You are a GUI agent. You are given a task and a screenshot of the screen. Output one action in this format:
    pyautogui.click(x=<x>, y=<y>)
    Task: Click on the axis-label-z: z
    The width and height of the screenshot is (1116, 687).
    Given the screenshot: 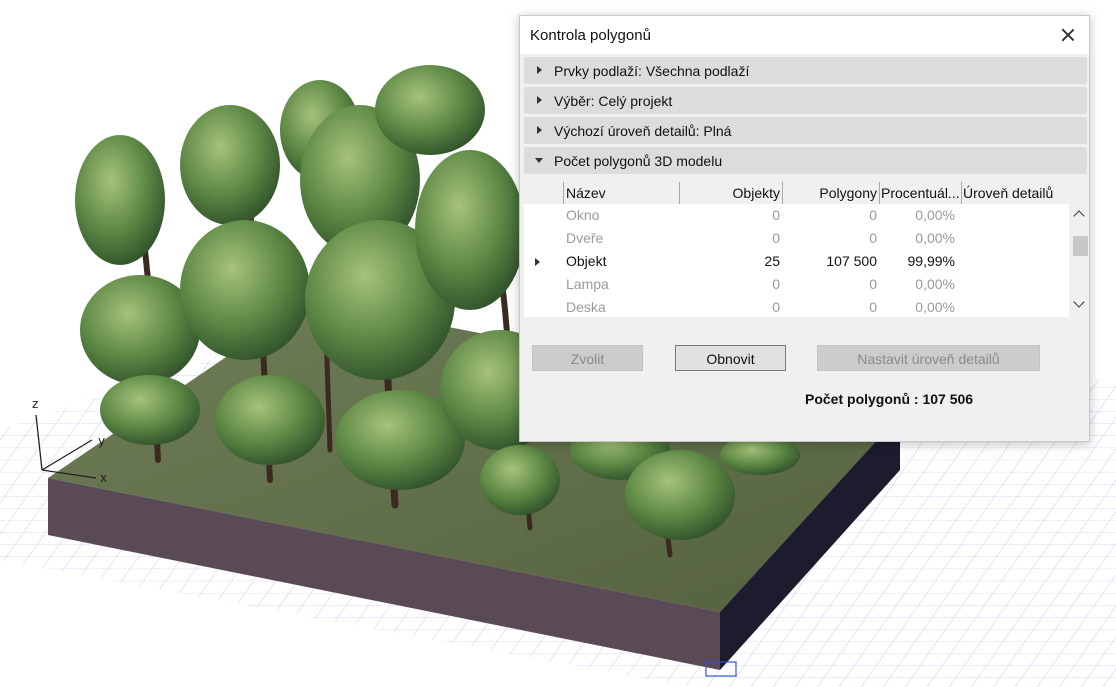 What is the action you would take?
    pyautogui.click(x=35, y=404)
    